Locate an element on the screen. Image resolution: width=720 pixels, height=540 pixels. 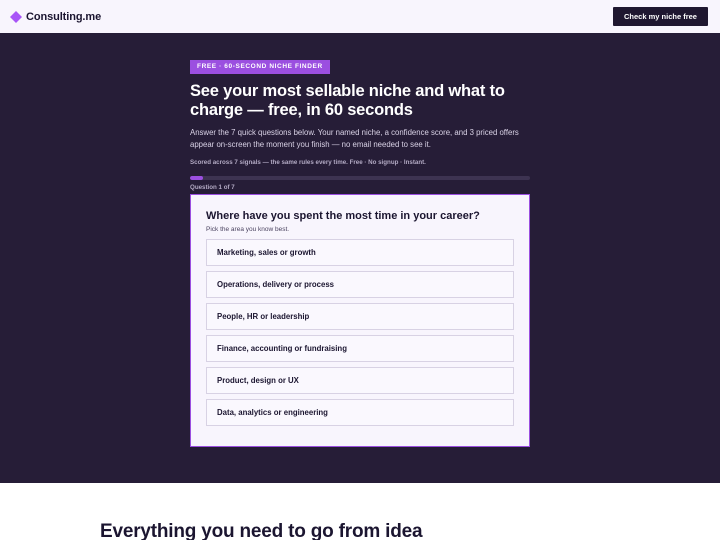
brand: Consulting.me is located at coordinates (56, 16).